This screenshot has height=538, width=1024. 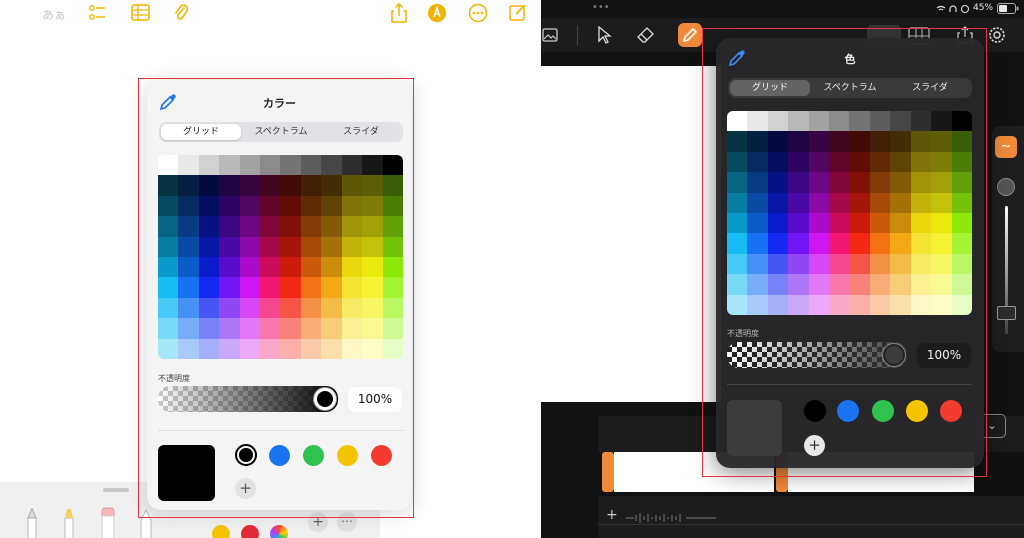 What do you see at coordinates (221, 531) in the screenshot?
I see `palette-yellow-swatch` at bounding box center [221, 531].